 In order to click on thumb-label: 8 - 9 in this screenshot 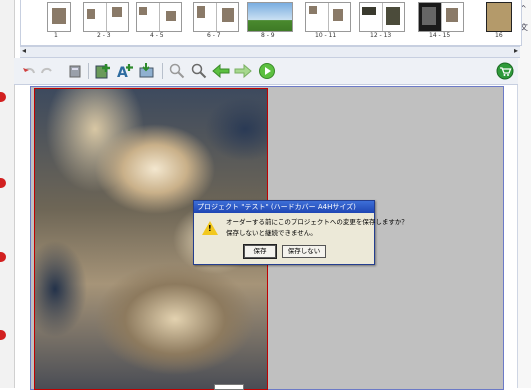, I will do `click(268, 35)`.